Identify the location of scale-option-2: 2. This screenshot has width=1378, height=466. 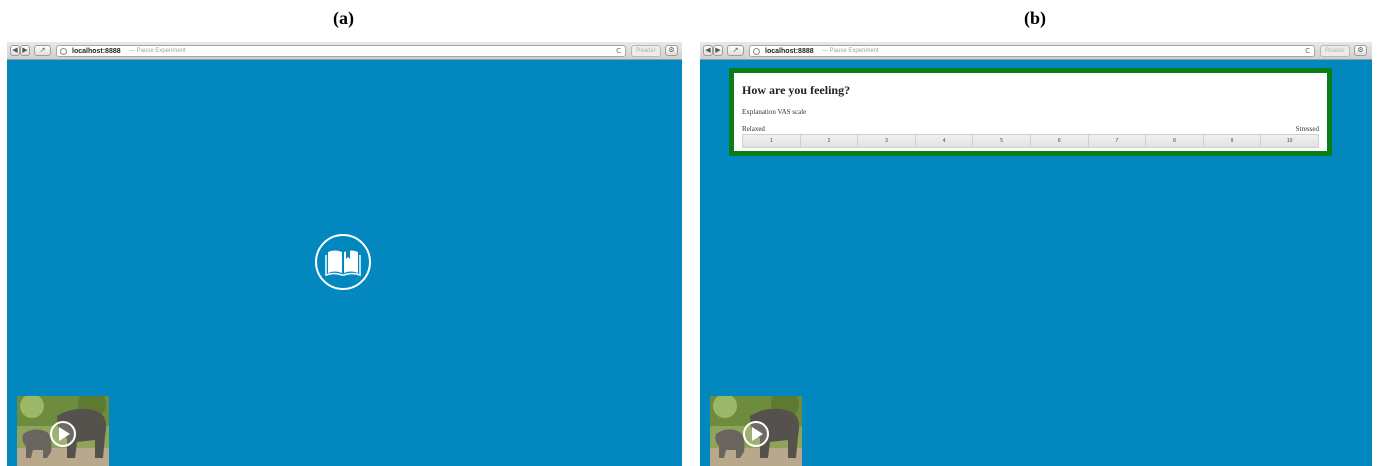
(829, 141).